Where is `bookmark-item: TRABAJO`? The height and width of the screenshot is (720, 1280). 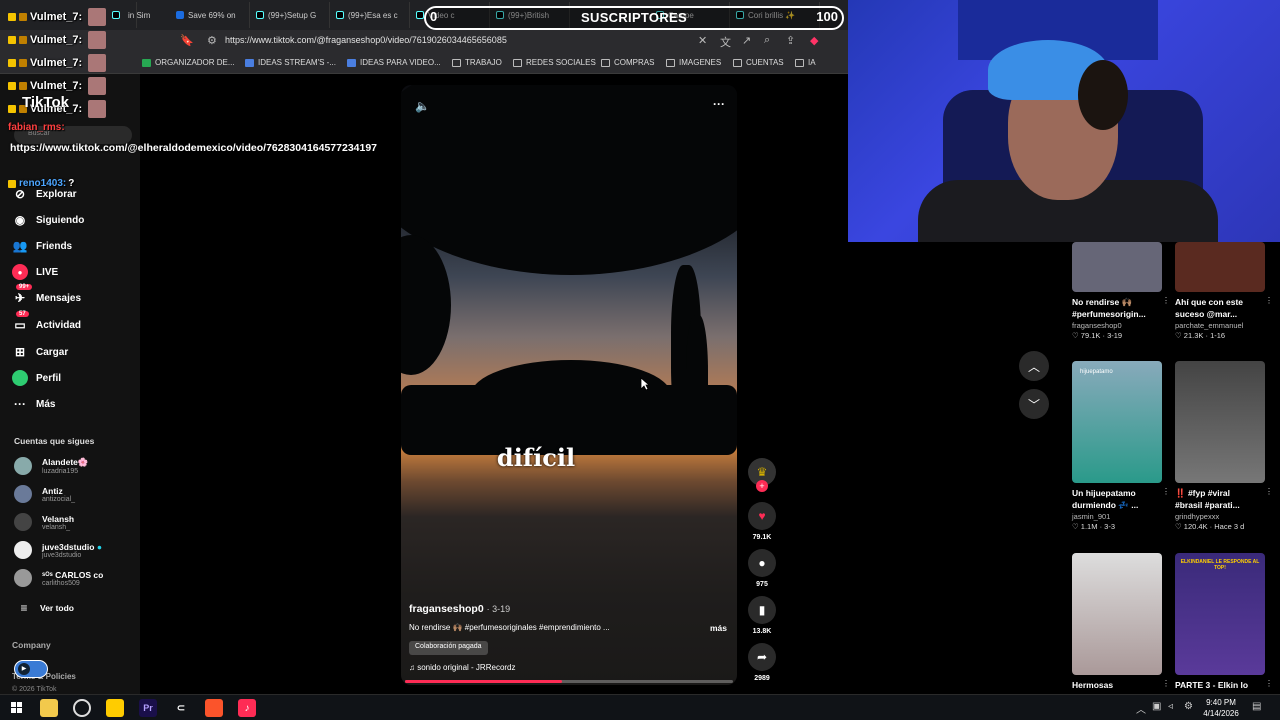
bookmark-item: TRABAJO is located at coordinates (477, 62).